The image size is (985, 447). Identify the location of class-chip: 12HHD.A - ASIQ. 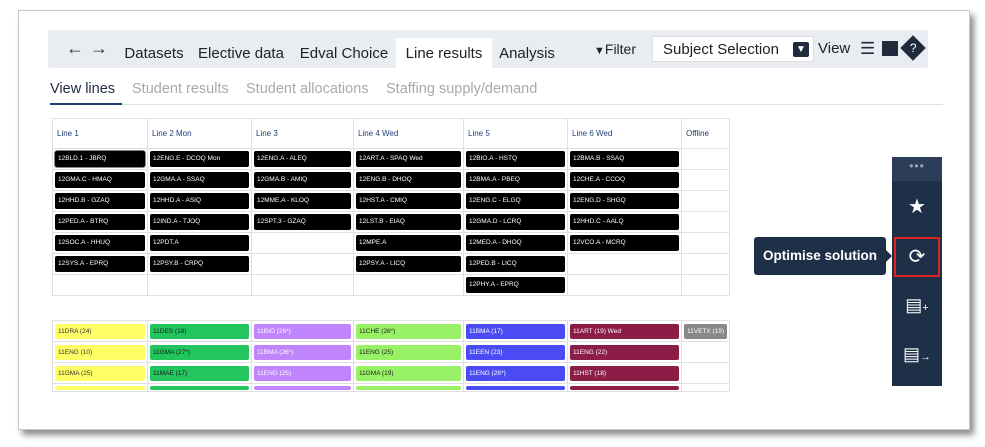
(199, 201).